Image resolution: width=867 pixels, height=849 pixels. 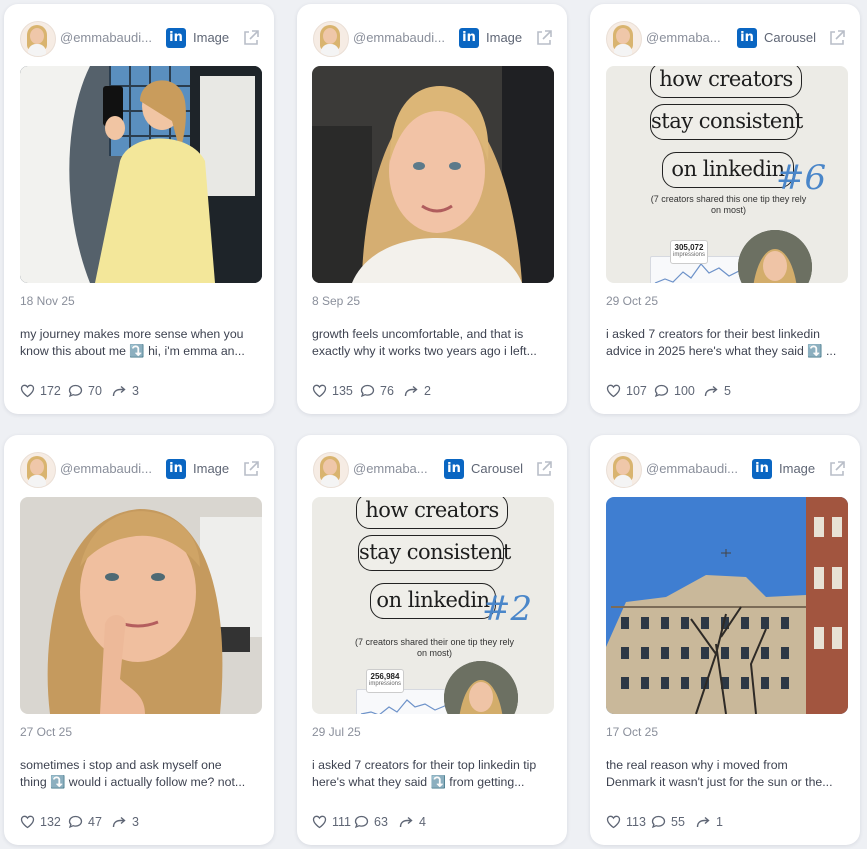 I want to click on post-type-label: Carousel, so click(x=497, y=468).